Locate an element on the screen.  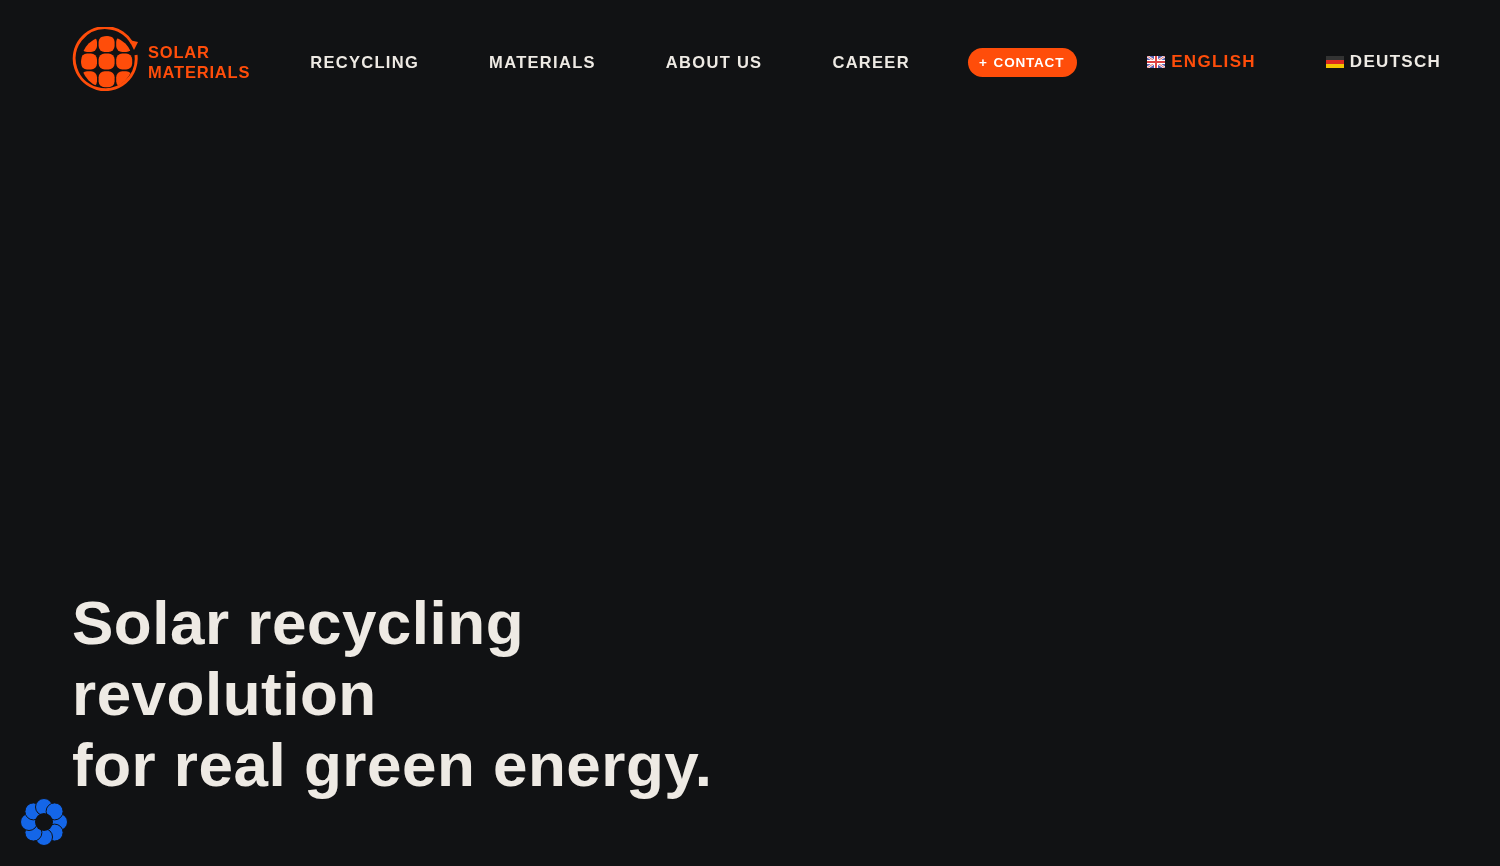
language-link: ENGLISH is located at coordinates (1201, 62).